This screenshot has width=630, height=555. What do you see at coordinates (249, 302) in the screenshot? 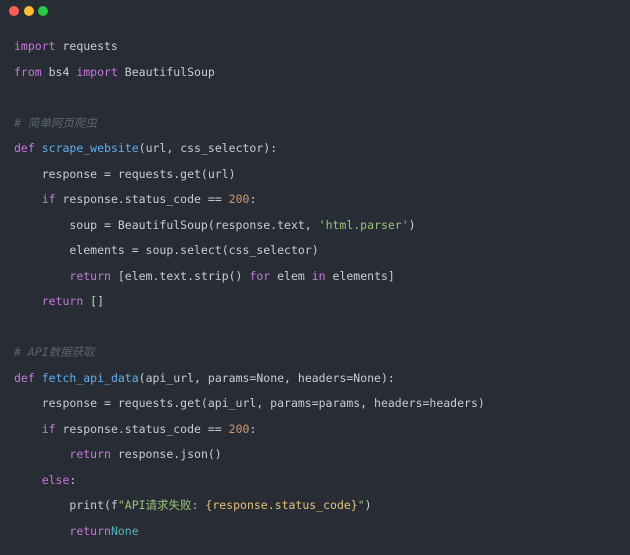
I see `code-line: return []` at bounding box center [249, 302].